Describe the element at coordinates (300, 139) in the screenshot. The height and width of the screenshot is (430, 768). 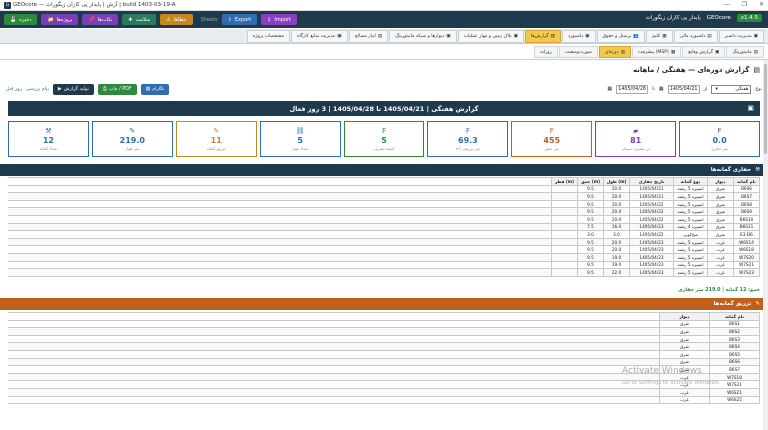
I see `summary-card: ⛓ 5 تعداد مهار` at that location.